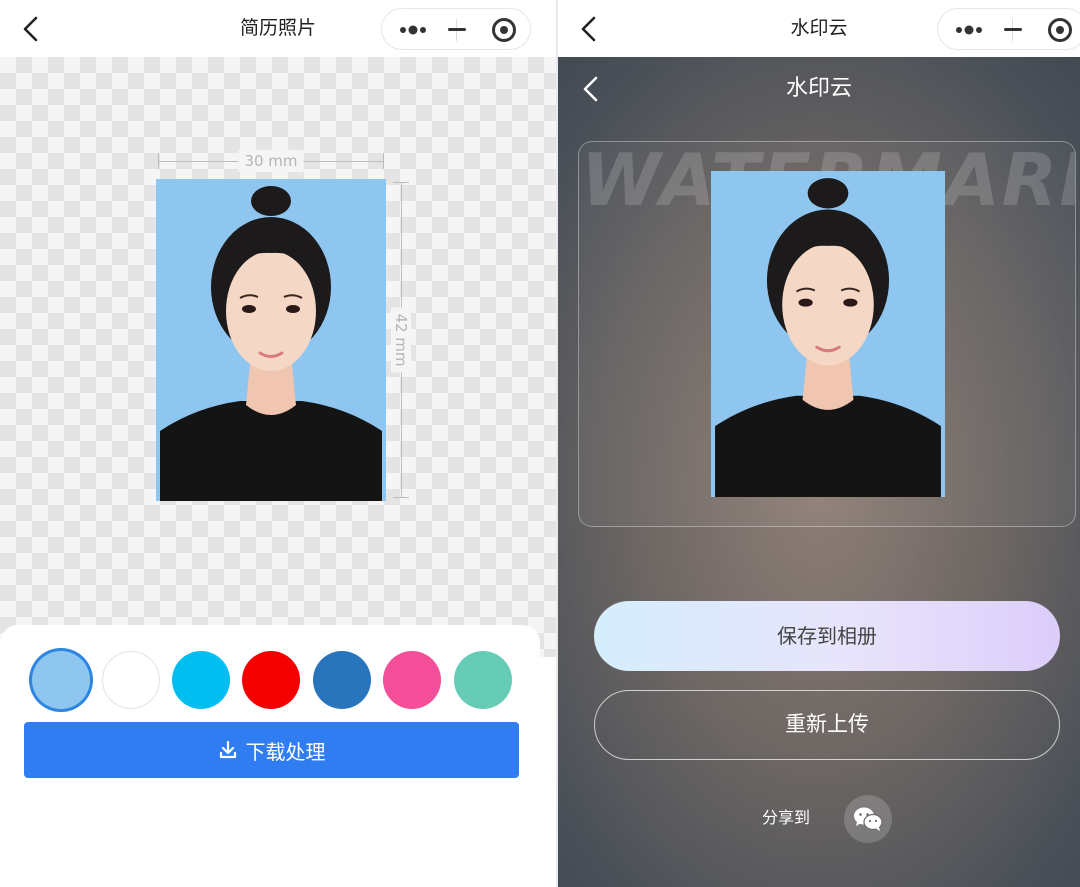  What do you see at coordinates (278, 28) in the screenshot?
I see `left-navbar: 简历照片` at bounding box center [278, 28].